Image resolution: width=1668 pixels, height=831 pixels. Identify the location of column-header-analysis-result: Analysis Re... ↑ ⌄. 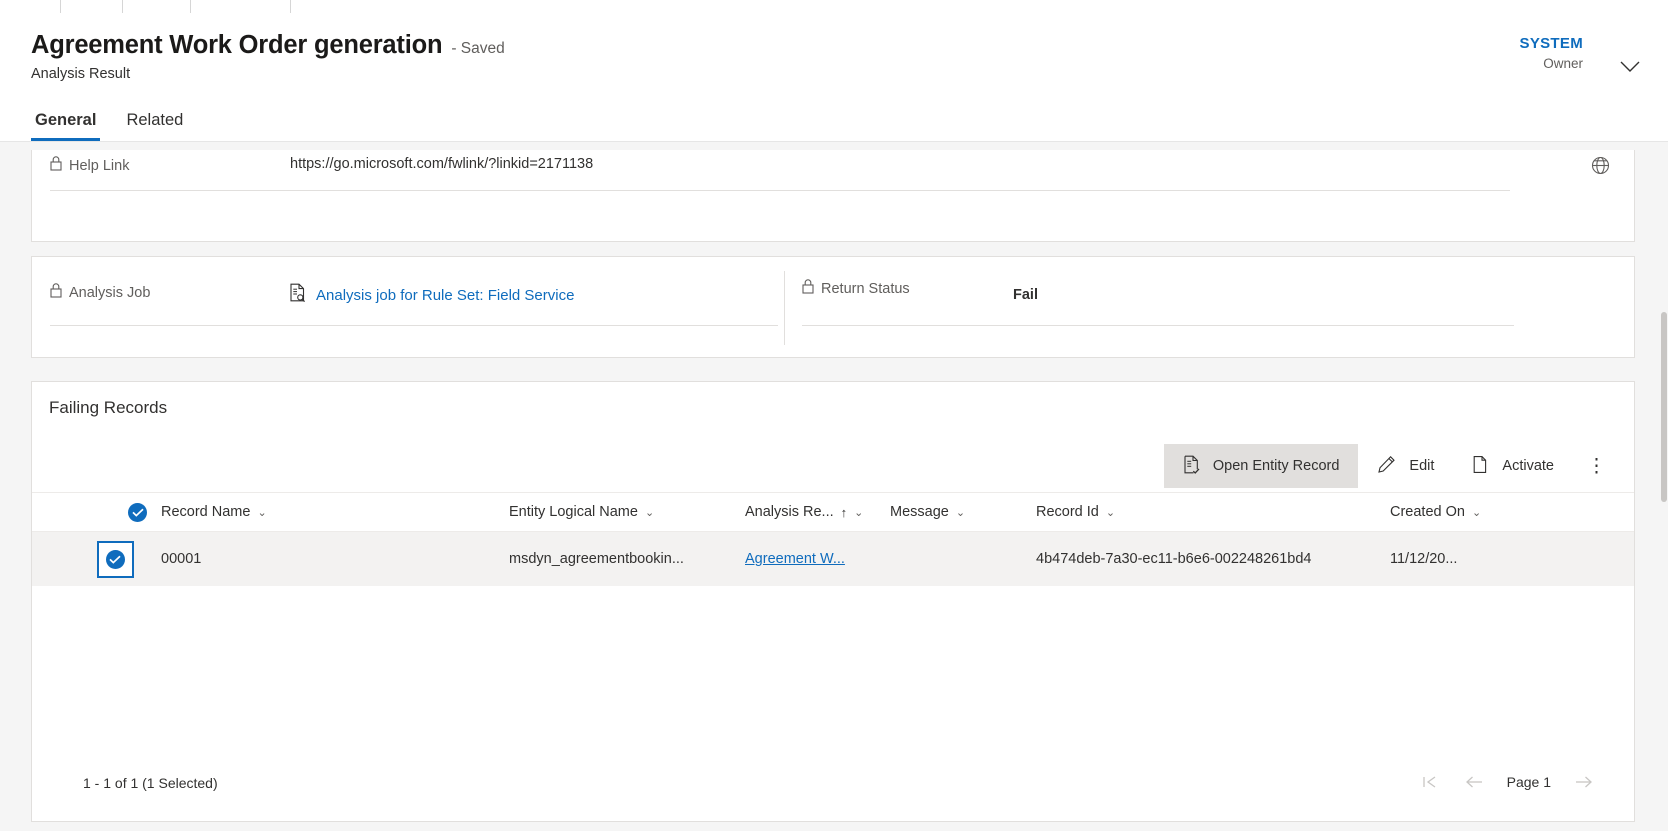
(825, 512).